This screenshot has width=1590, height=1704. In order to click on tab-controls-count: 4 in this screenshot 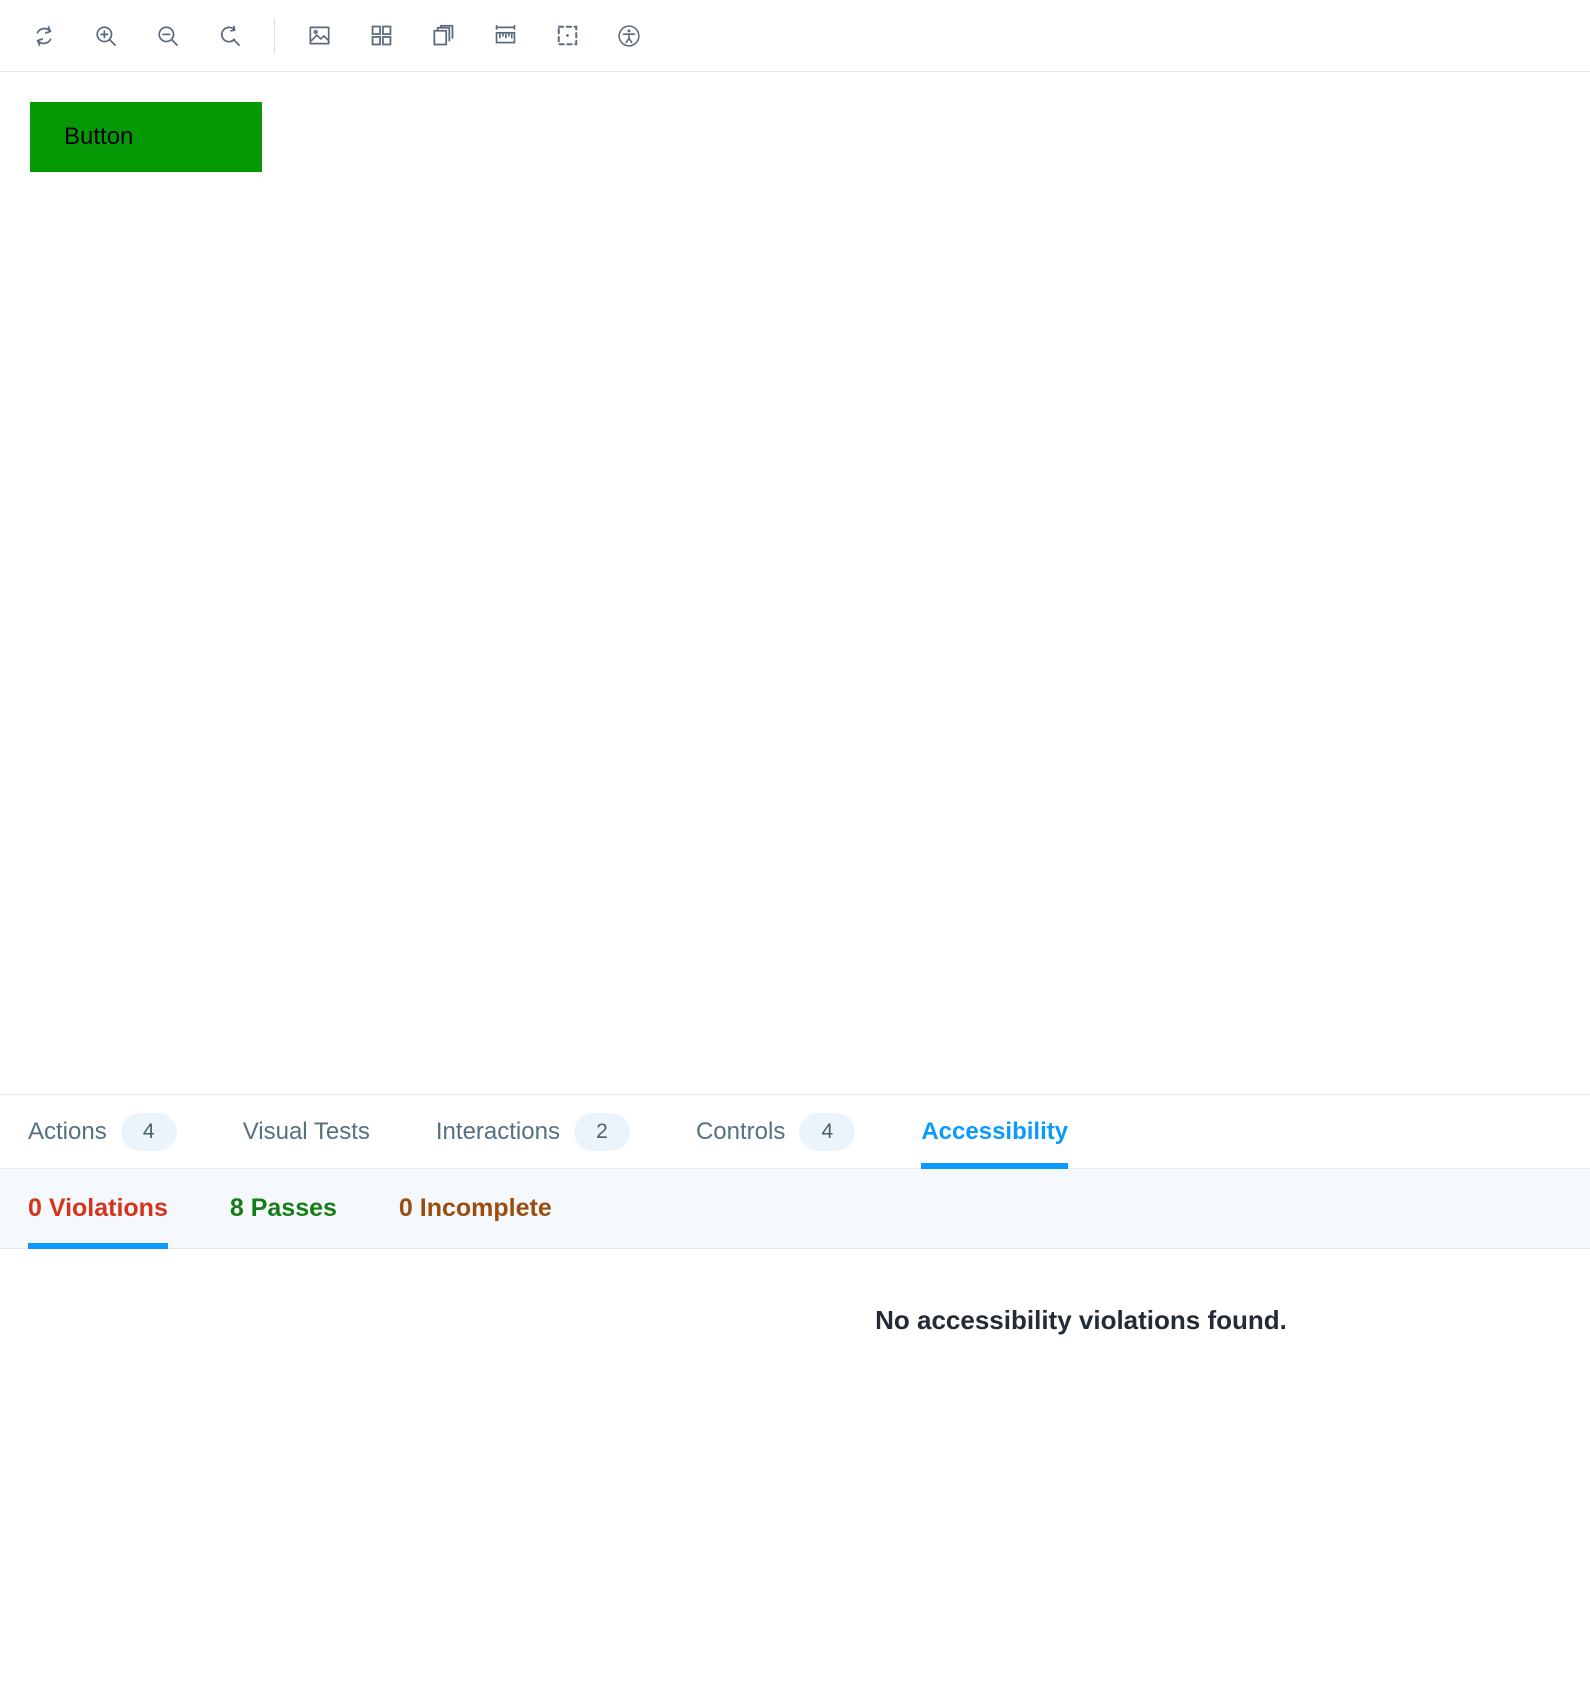, I will do `click(827, 1131)`.